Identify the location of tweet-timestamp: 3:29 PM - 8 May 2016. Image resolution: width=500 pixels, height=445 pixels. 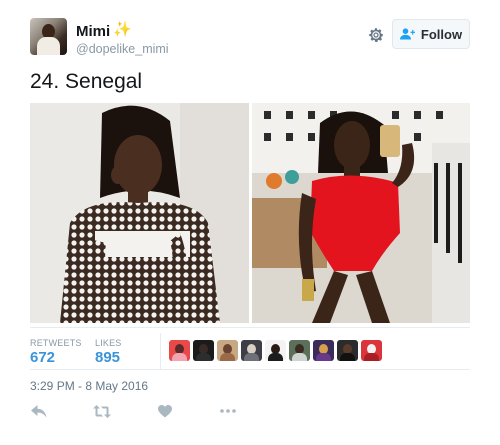
(89, 386).